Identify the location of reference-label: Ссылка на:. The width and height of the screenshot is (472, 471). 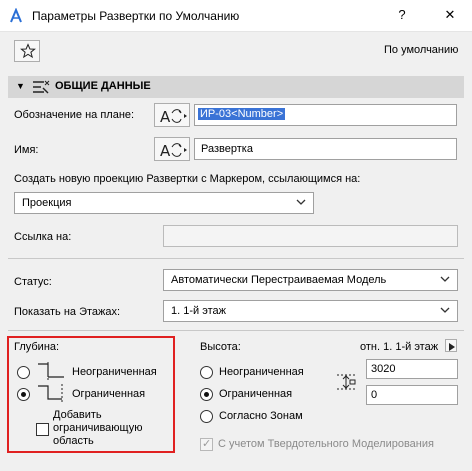
(43, 237).